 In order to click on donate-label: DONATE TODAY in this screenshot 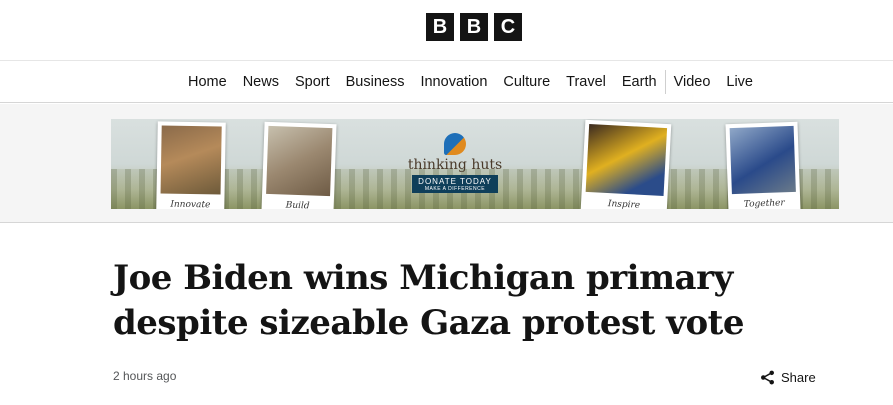, I will do `click(455, 181)`.